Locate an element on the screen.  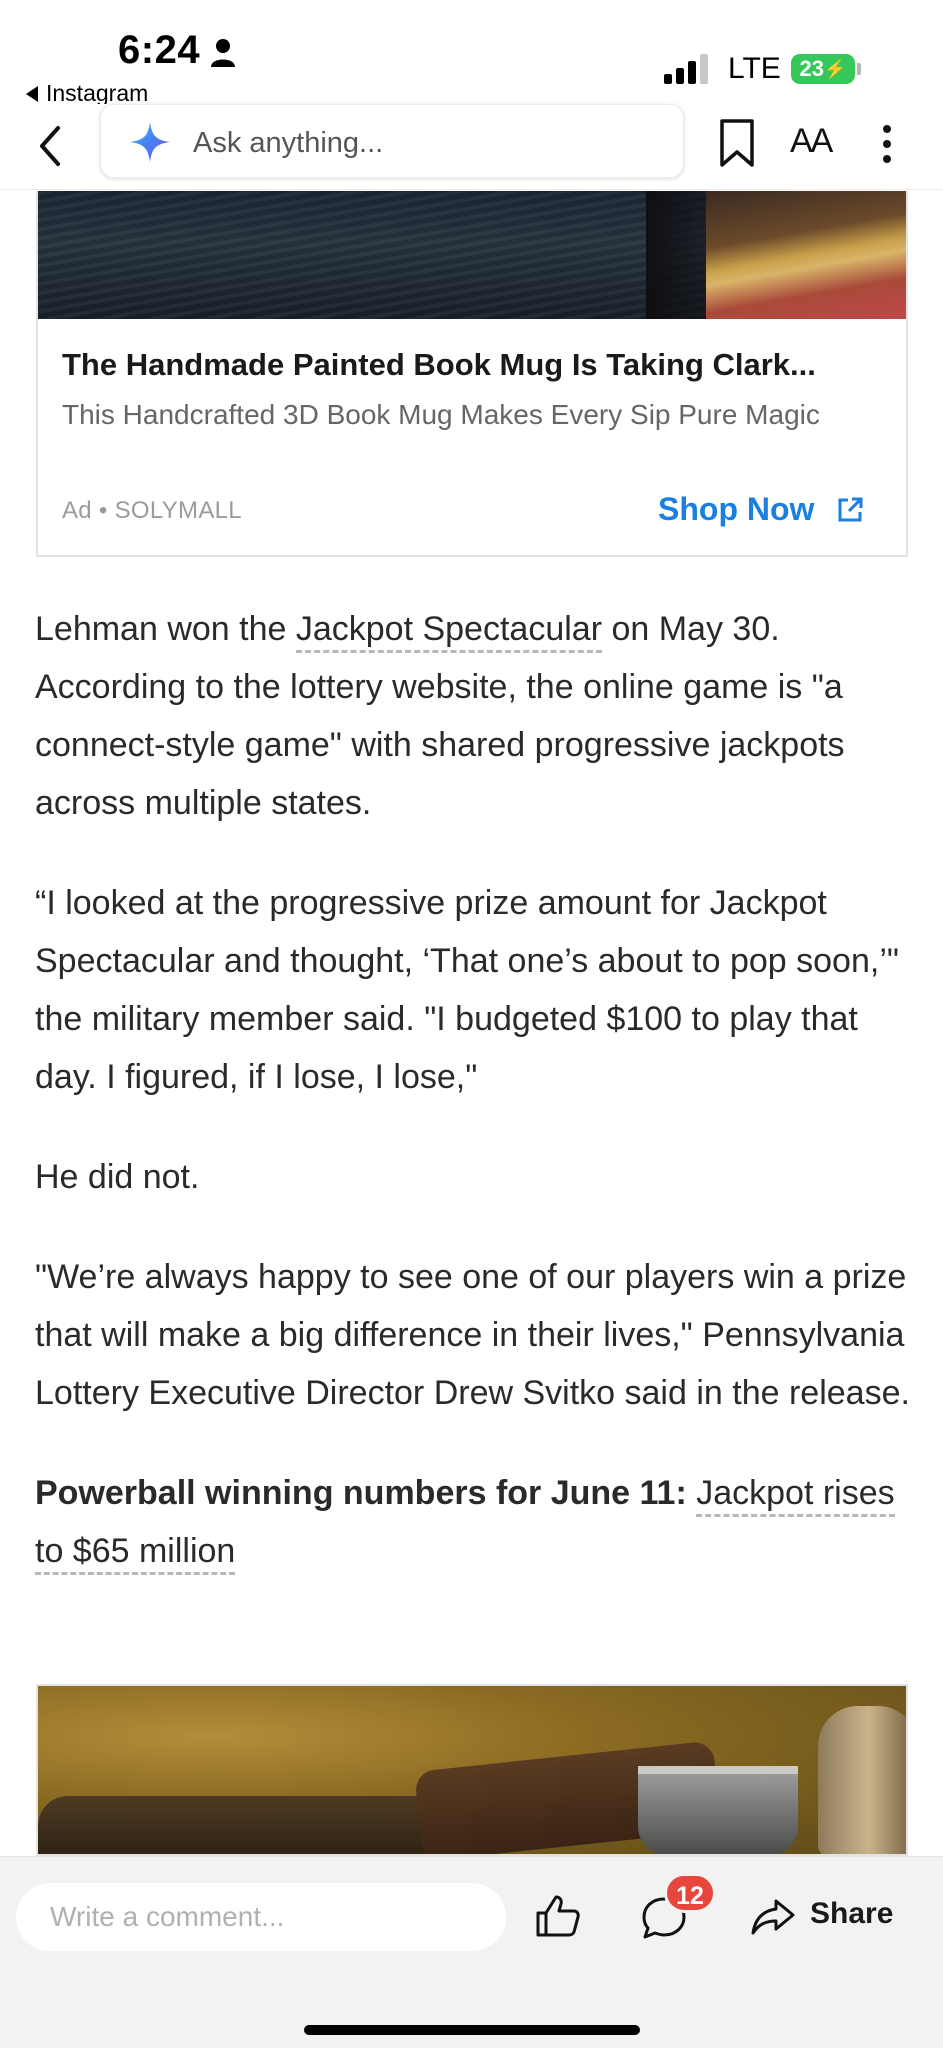
comment-count-badge: 12 is located at coordinates (690, 1893).